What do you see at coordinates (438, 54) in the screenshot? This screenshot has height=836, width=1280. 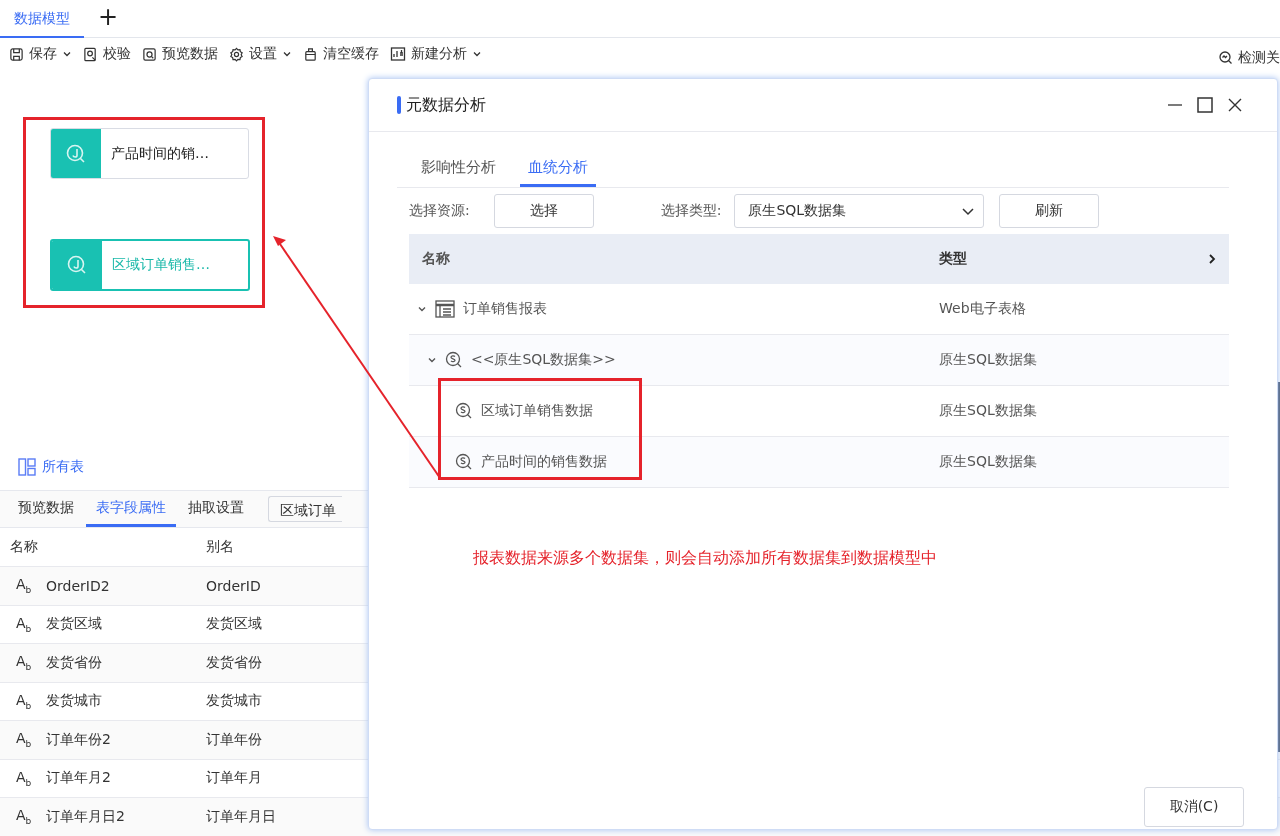 I see `toolbar-button: 新建分析` at bounding box center [438, 54].